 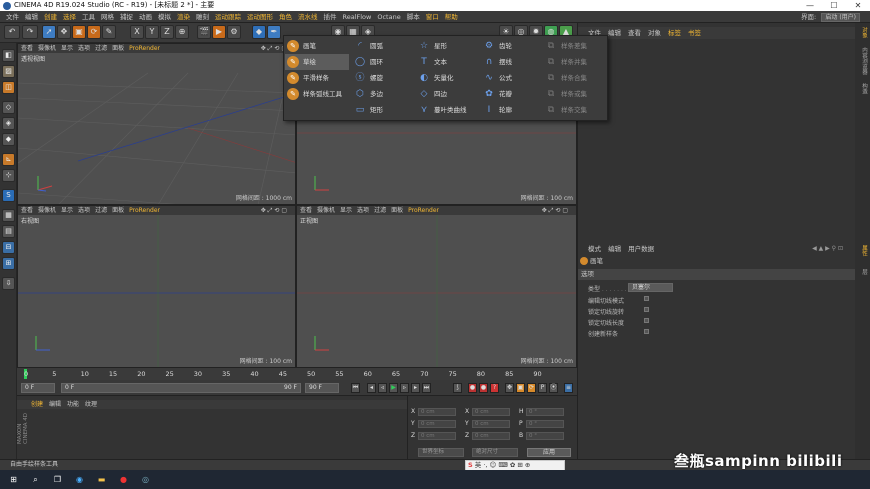 I want to click on spline-menu-item: ⧉ 样条合集, so click(x=575, y=78).